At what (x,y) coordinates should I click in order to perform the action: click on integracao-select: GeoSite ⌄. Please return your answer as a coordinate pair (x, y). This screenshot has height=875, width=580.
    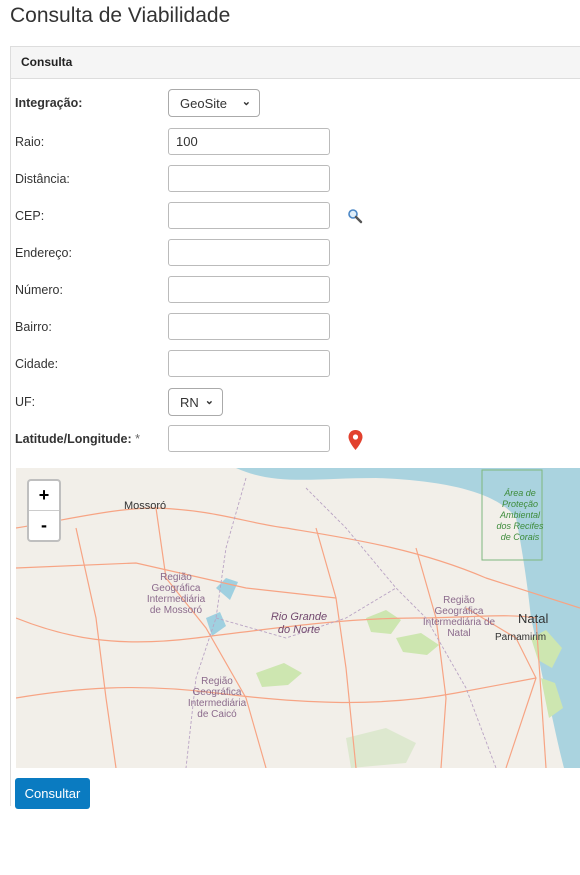
    Looking at the image, I should click on (214, 103).